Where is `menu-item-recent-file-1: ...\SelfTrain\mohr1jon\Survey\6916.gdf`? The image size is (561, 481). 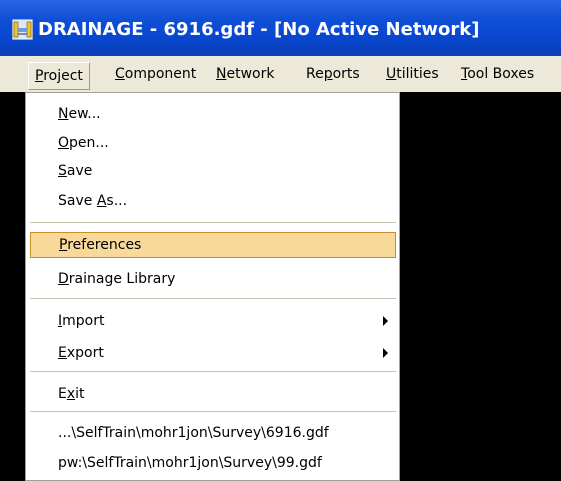 menu-item-recent-file-1: ...\SelfTrain\mohr1jon\Survey\6916.gdf is located at coordinates (213, 433).